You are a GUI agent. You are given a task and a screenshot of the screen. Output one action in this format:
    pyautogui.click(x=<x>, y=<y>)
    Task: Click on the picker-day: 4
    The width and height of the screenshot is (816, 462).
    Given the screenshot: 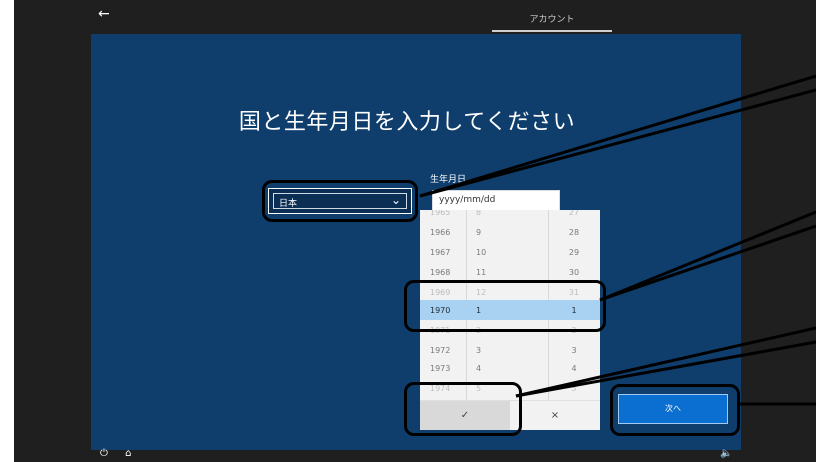 What is the action you would take?
    pyautogui.click(x=574, y=368)
    